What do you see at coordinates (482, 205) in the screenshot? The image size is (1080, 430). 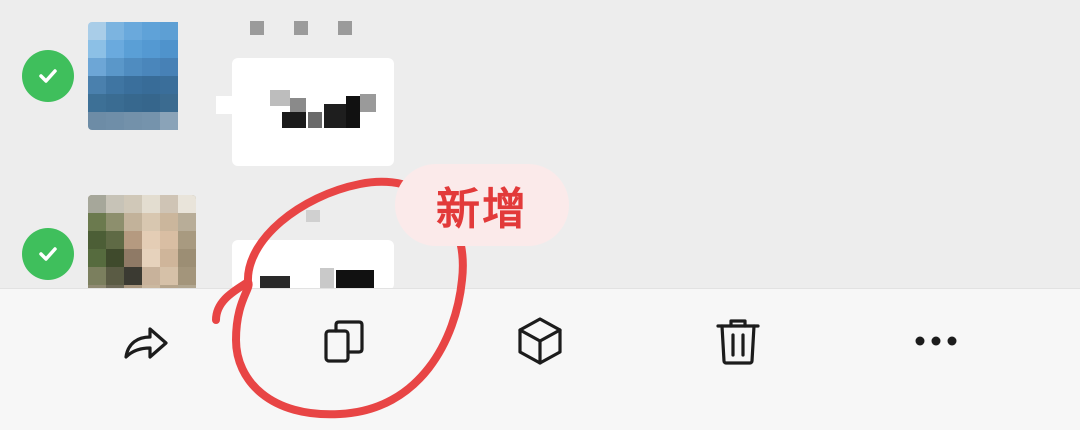 I see `new-badge: 新增` at bounding box center [482, 205].